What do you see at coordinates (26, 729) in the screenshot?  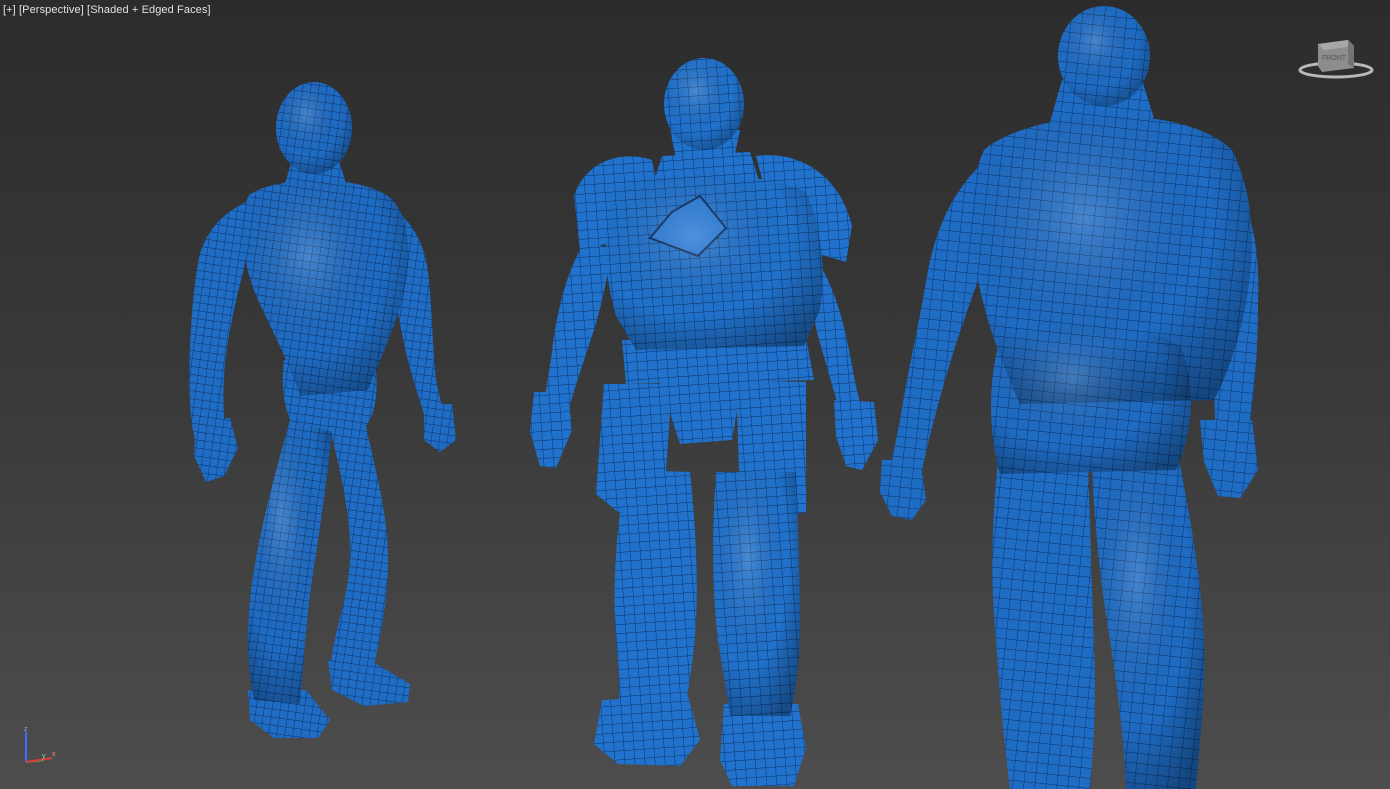 I see `axis-z-label: z` at bounding box center [26, 729].